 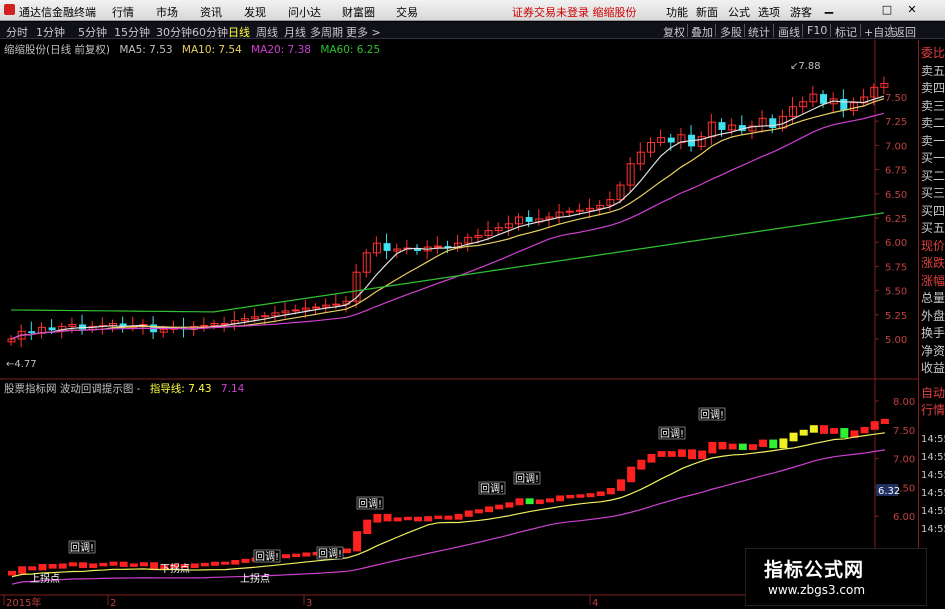 What do you see at coordinates (326, 32) in the screenshot?
I see `tab-multi-period: 多周期` at bounding box center [326, 32].